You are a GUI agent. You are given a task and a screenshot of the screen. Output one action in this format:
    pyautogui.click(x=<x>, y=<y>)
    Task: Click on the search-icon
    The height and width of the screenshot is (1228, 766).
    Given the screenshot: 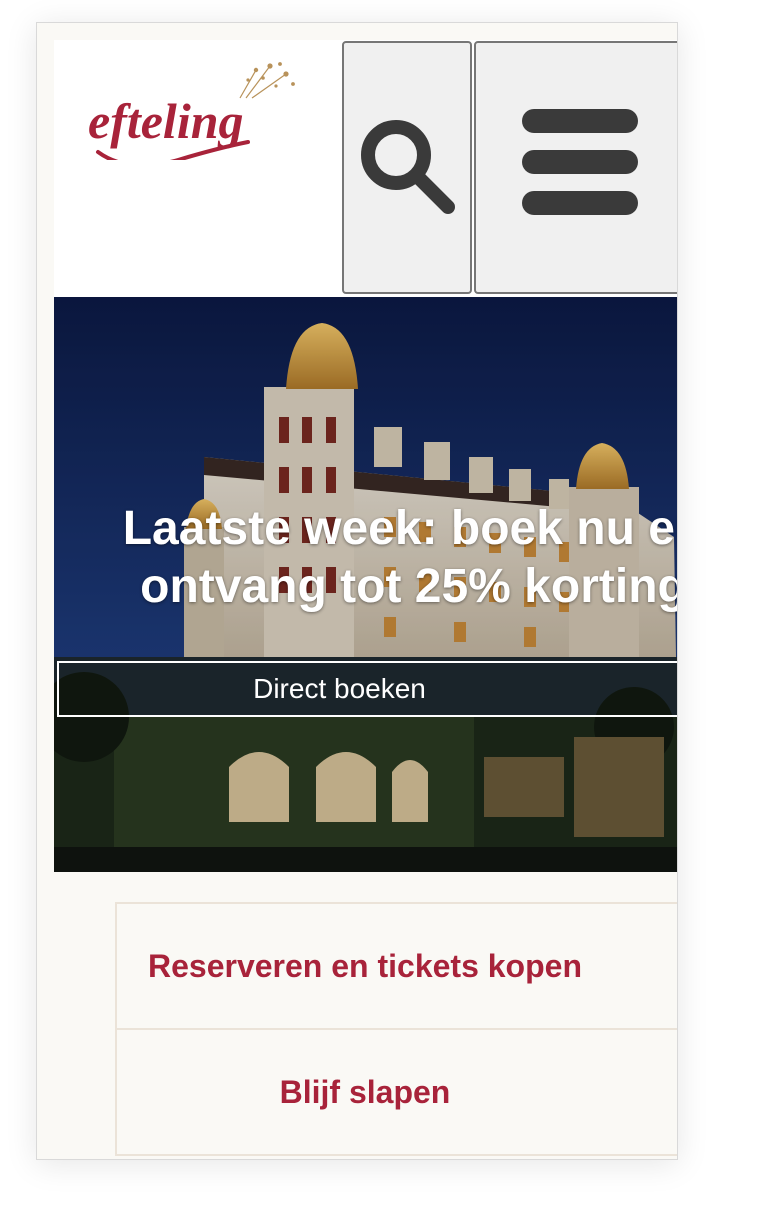 What is the action you would take?
    pyautogui.click(x=408, y=167)
    